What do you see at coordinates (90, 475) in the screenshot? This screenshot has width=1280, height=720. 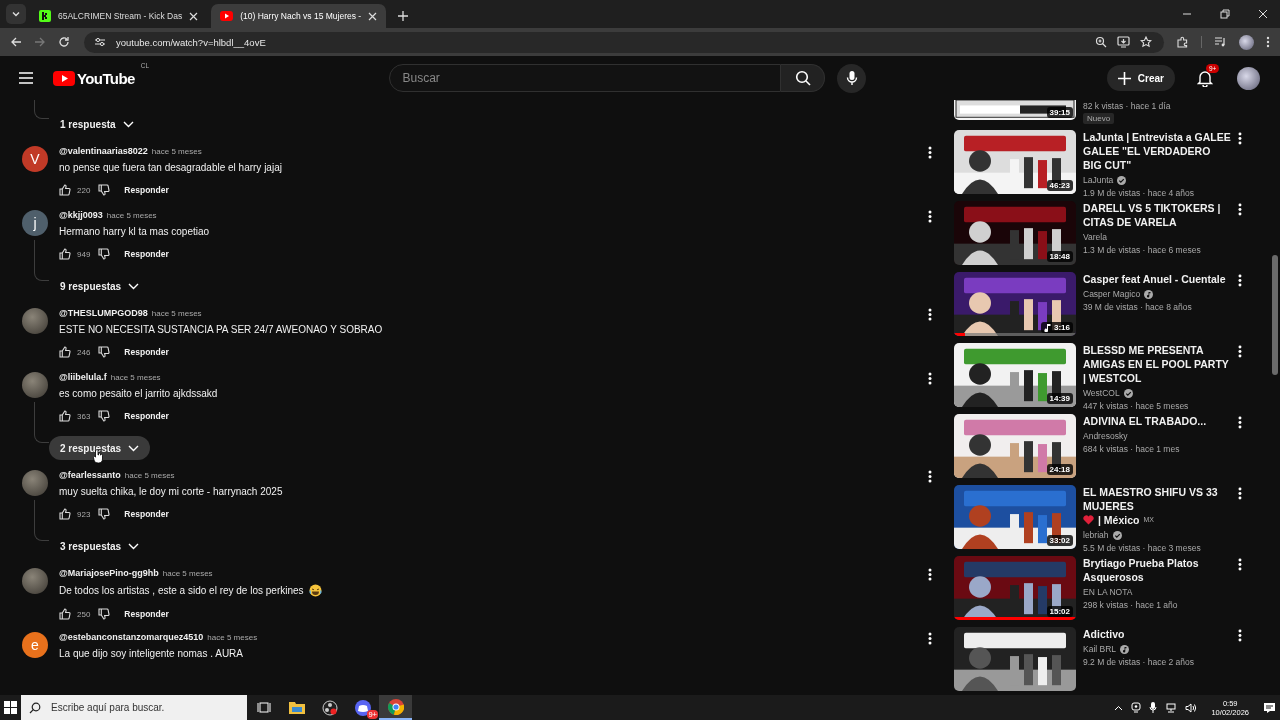 I see `comment-author: @fearlessanto` at bounding box center [90, 475].